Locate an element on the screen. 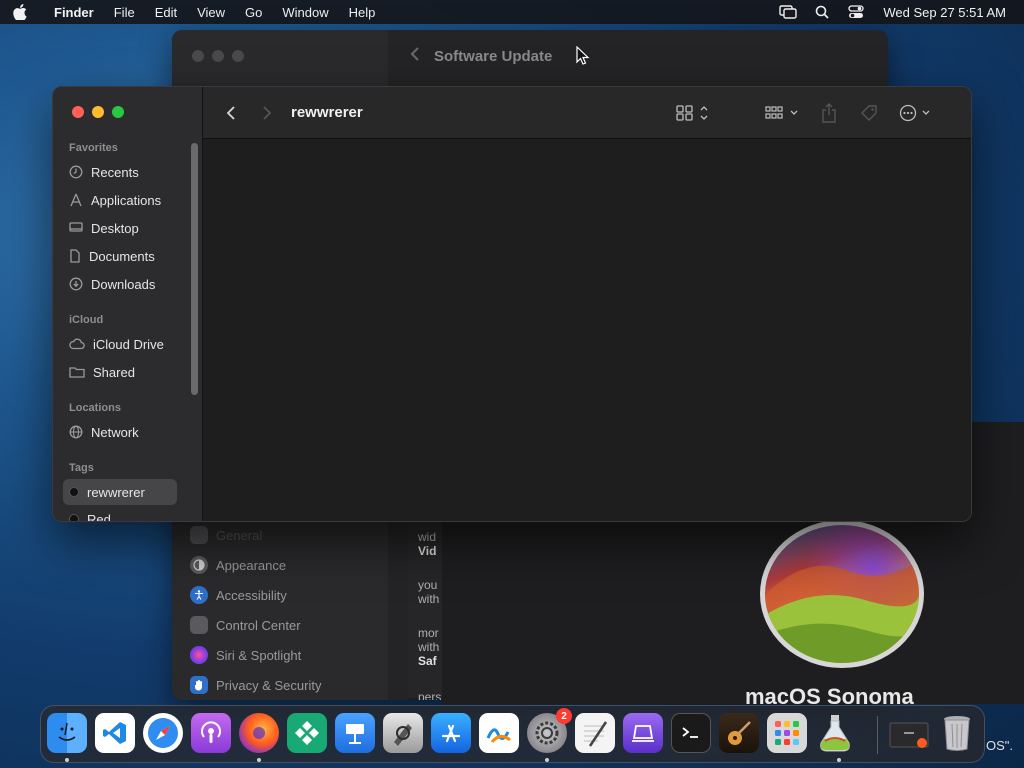  settings-page-title: Software Update is located at coordinates (493, 56).